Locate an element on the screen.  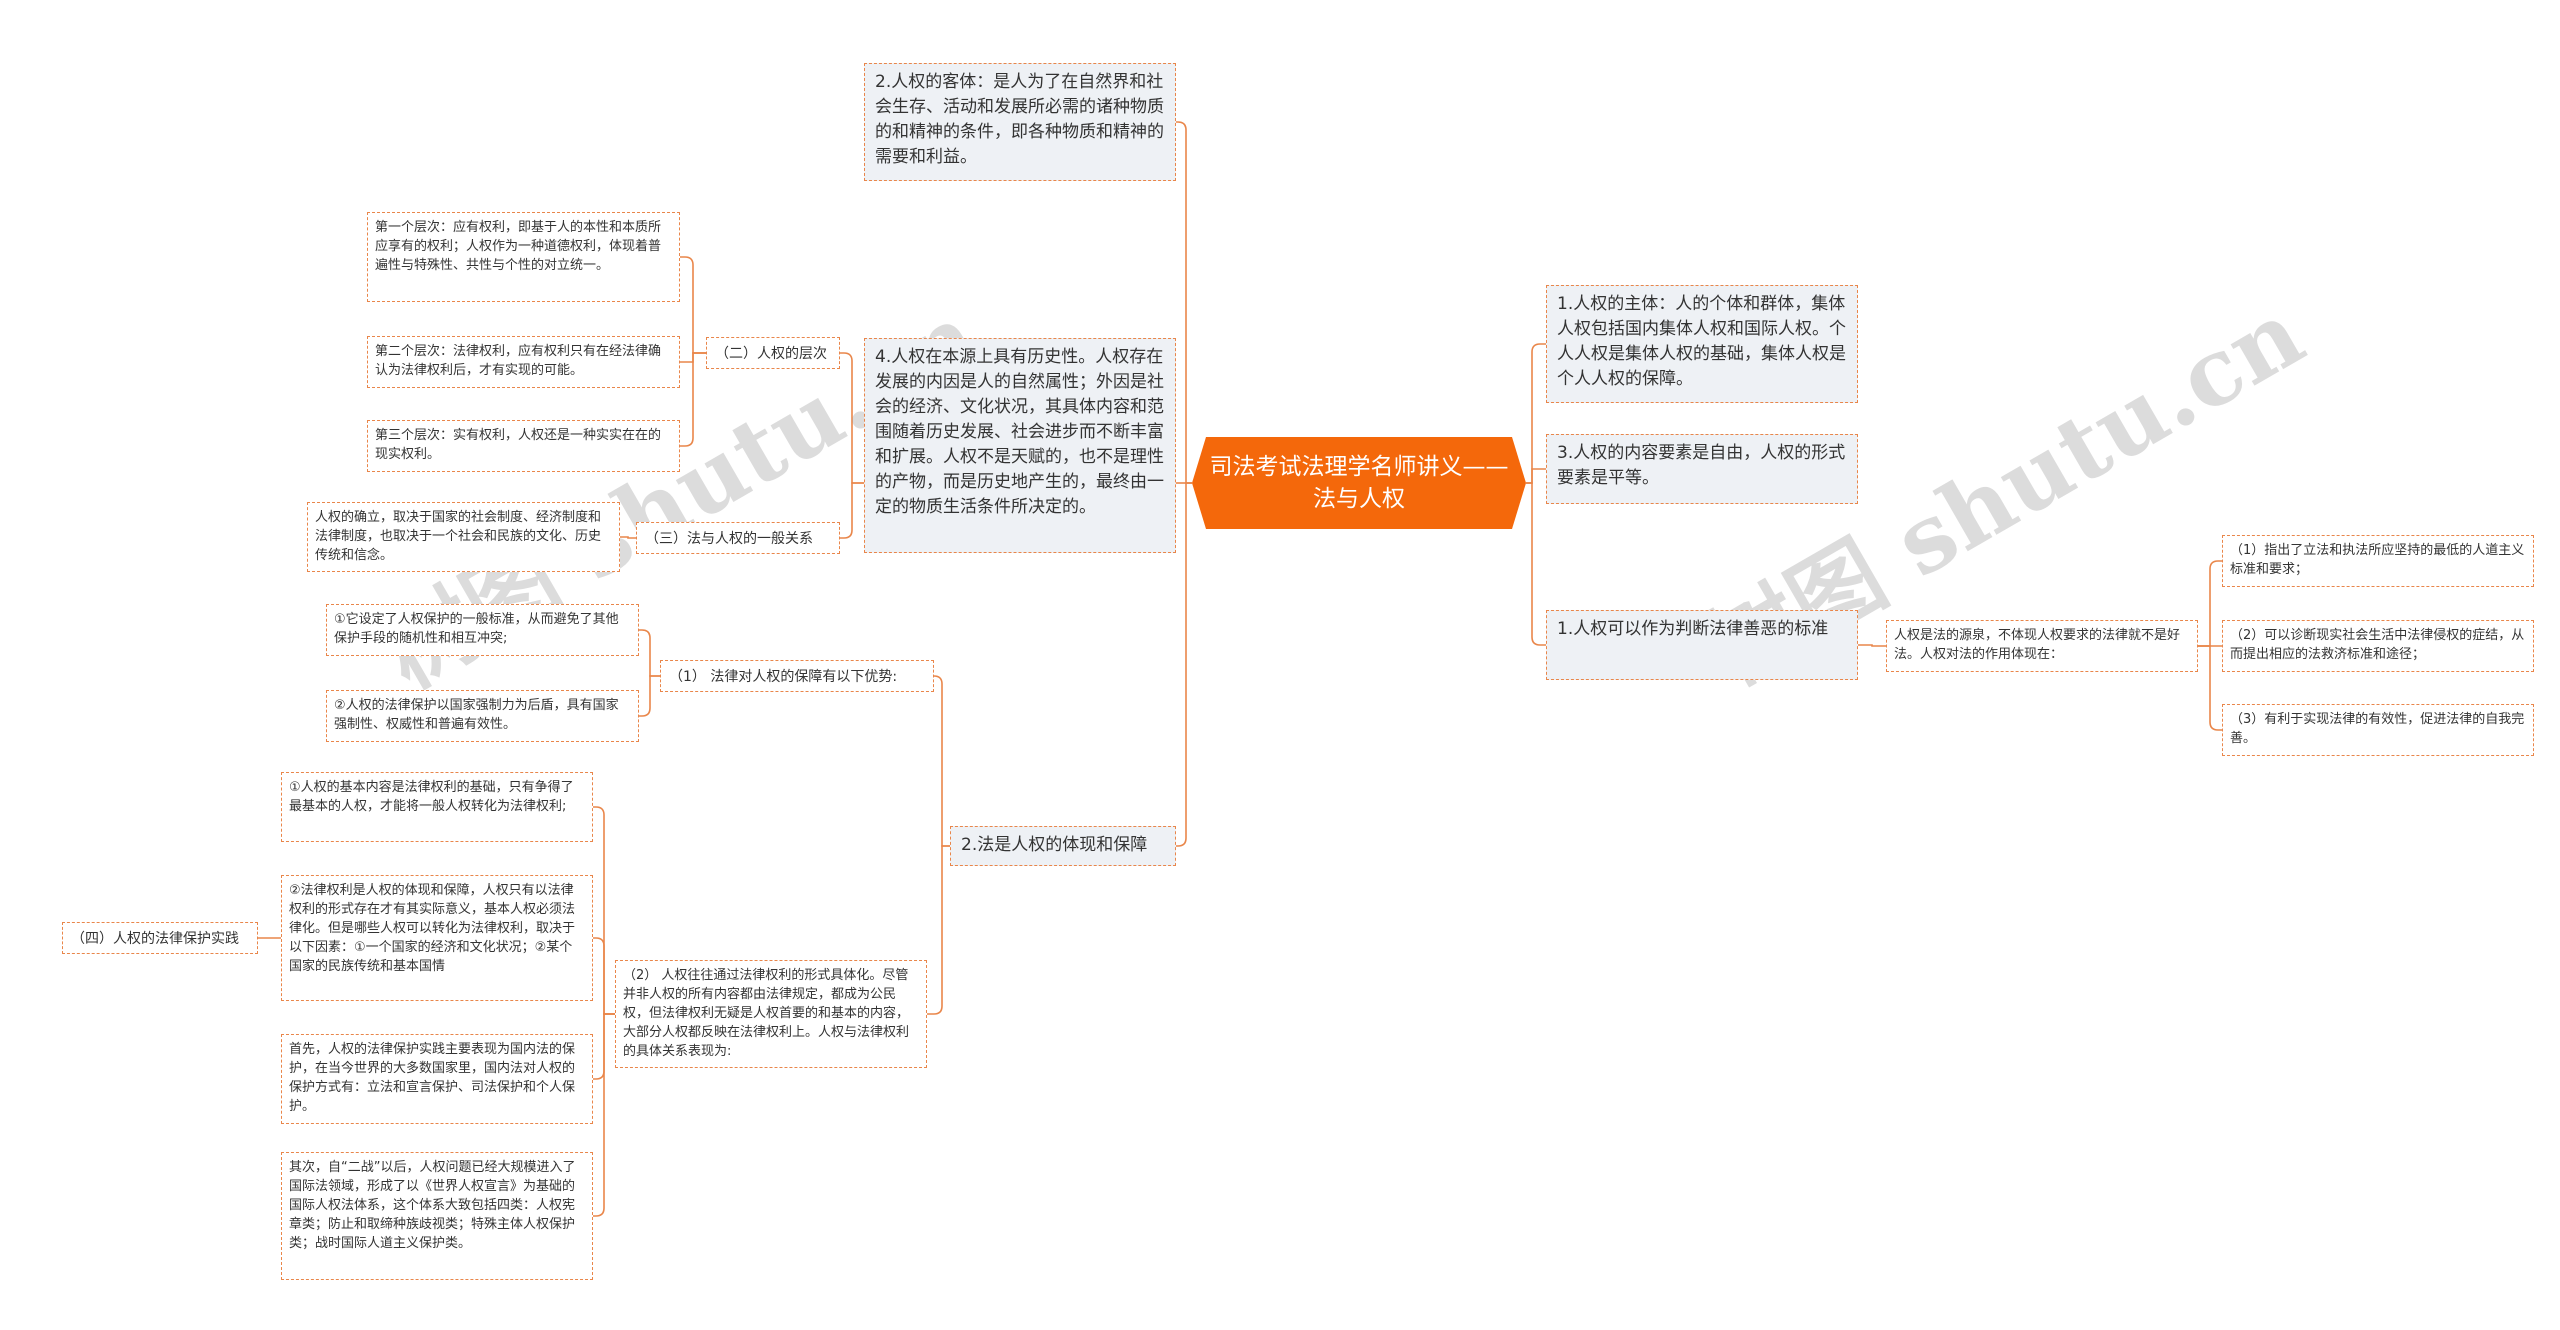
edge-root-r2 is located at coordinates (1536, 476).